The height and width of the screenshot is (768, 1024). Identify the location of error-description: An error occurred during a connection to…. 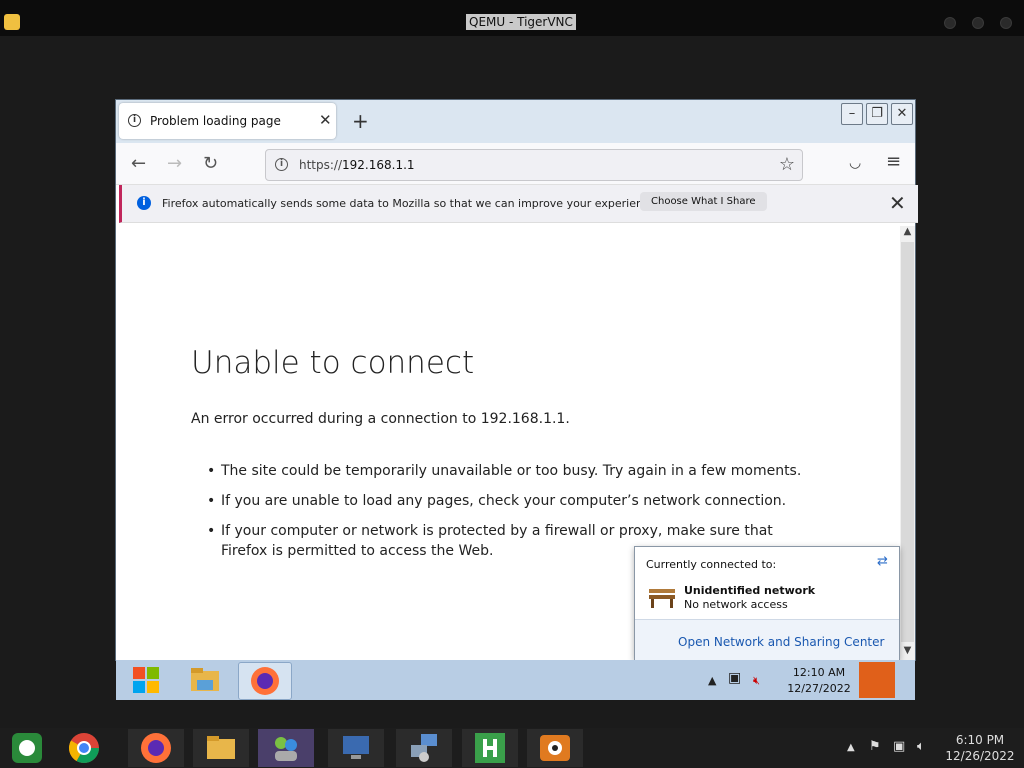
(380, 419).